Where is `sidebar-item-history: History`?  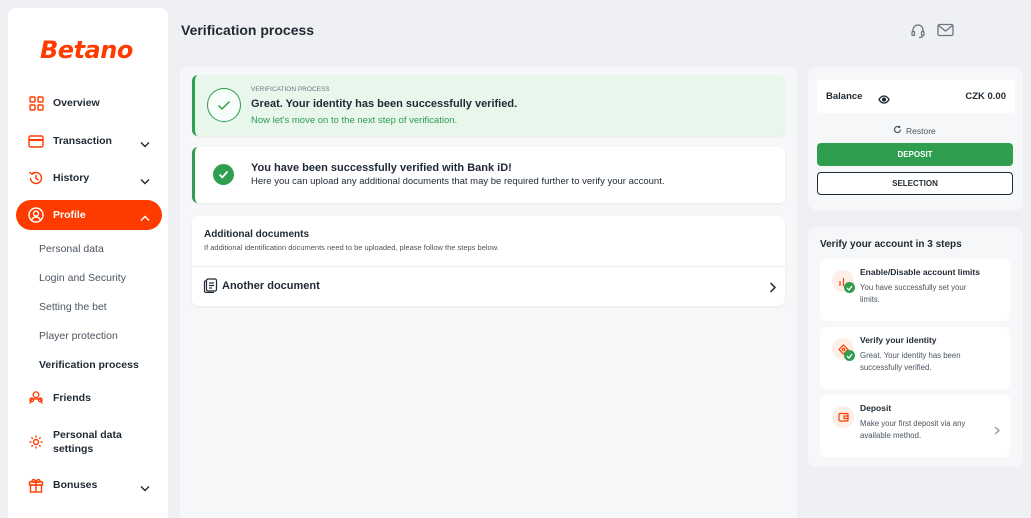 sidebar-item-history: History is located at coordinates (89, 178).